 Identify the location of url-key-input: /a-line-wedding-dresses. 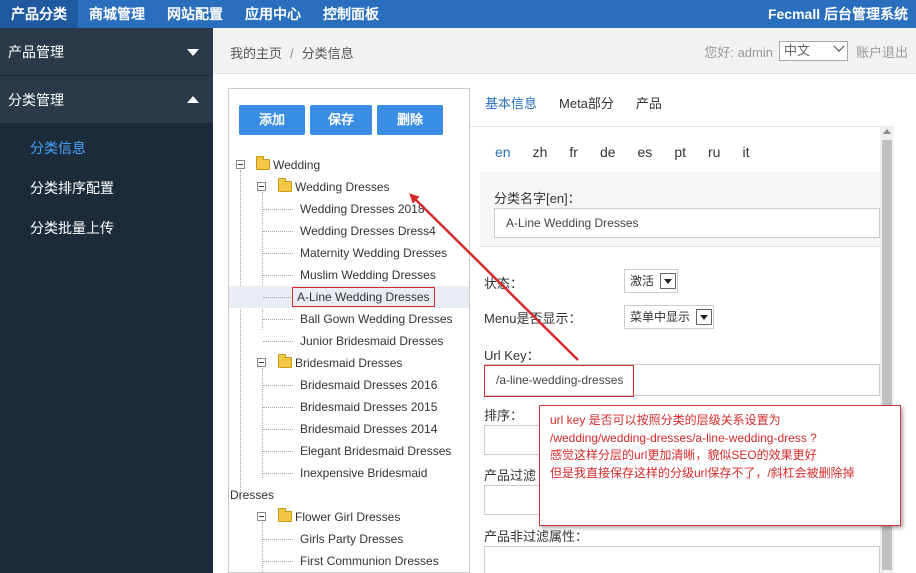
(681, 380).